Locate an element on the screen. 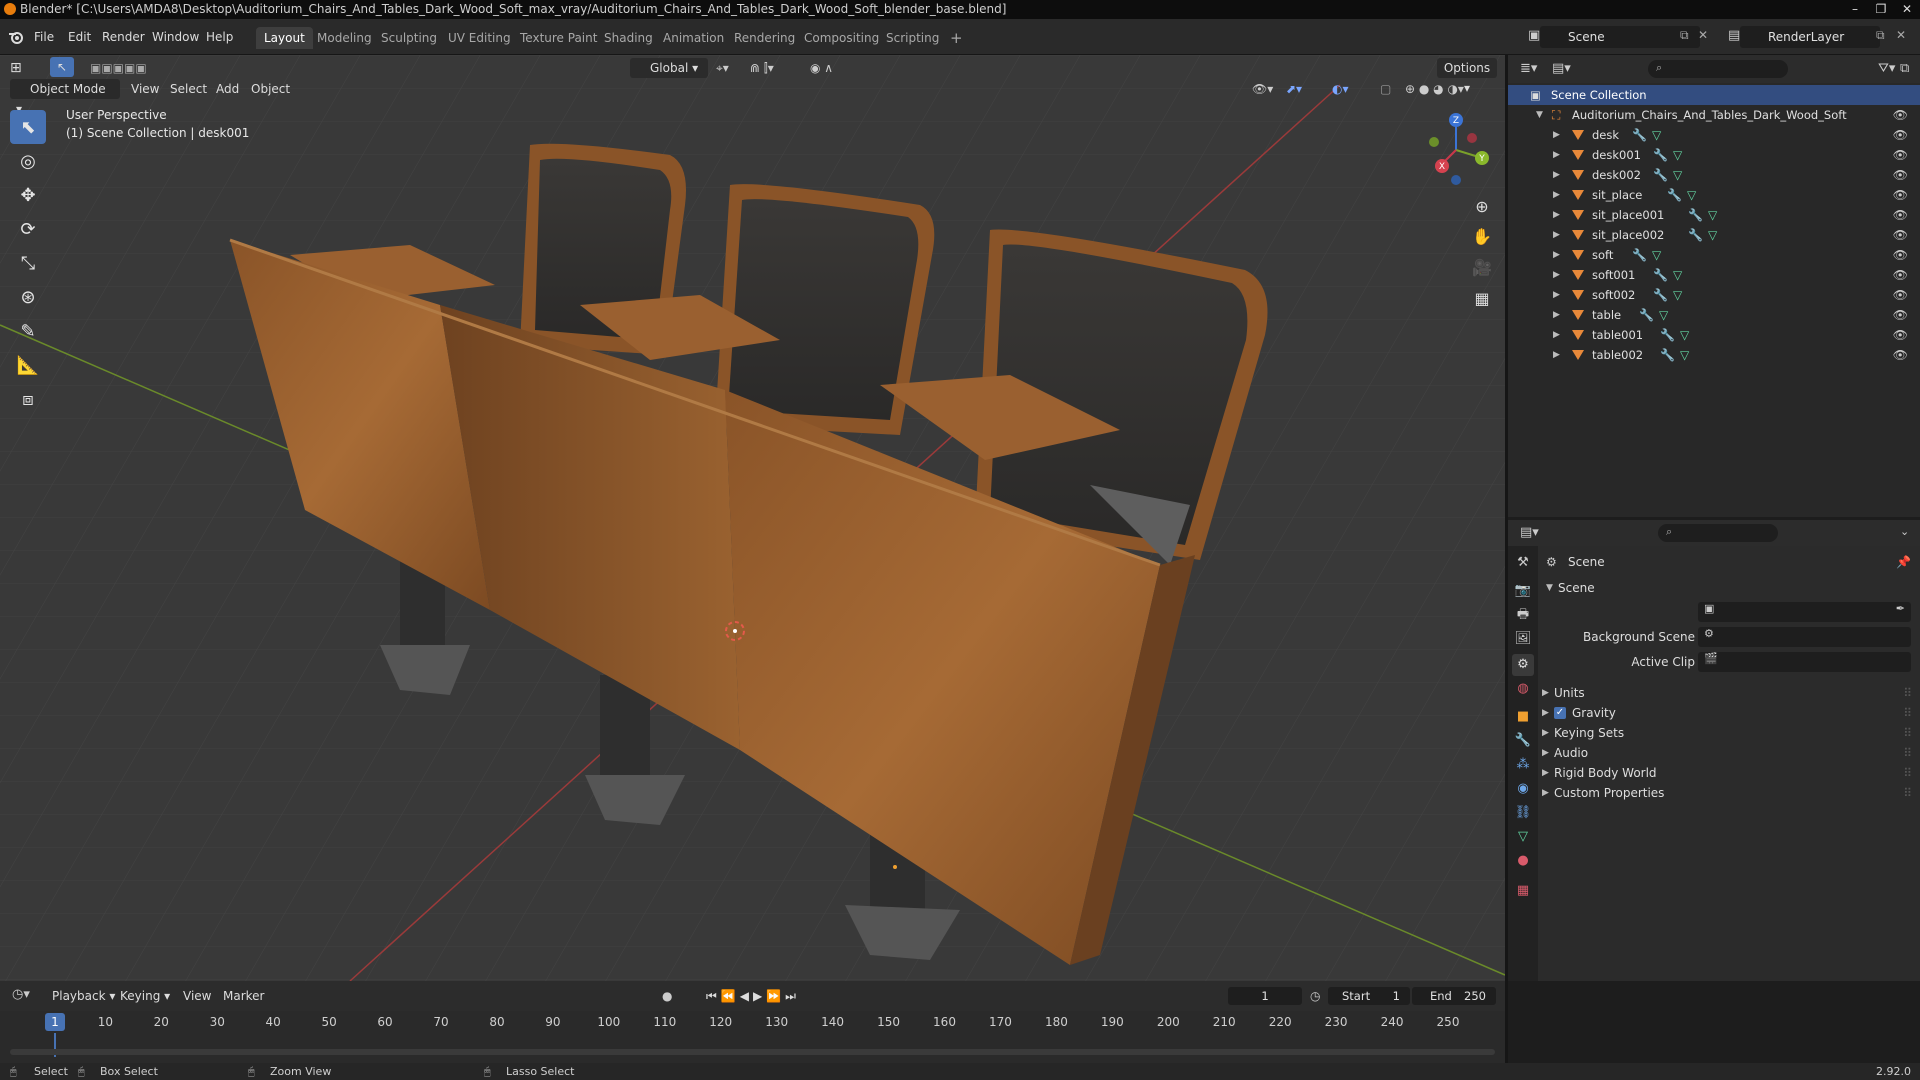 Image resolution: width=1920 pixels, height=1080 pixels. menu-help: Help is located at coordinates (219, 37).